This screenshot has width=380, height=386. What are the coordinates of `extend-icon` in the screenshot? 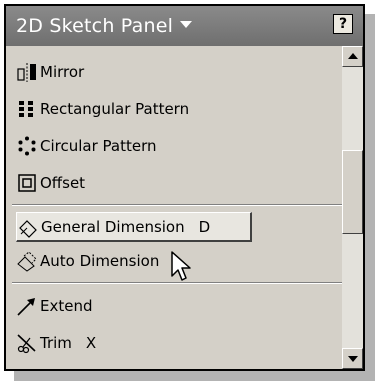 It's located at (26, 307).